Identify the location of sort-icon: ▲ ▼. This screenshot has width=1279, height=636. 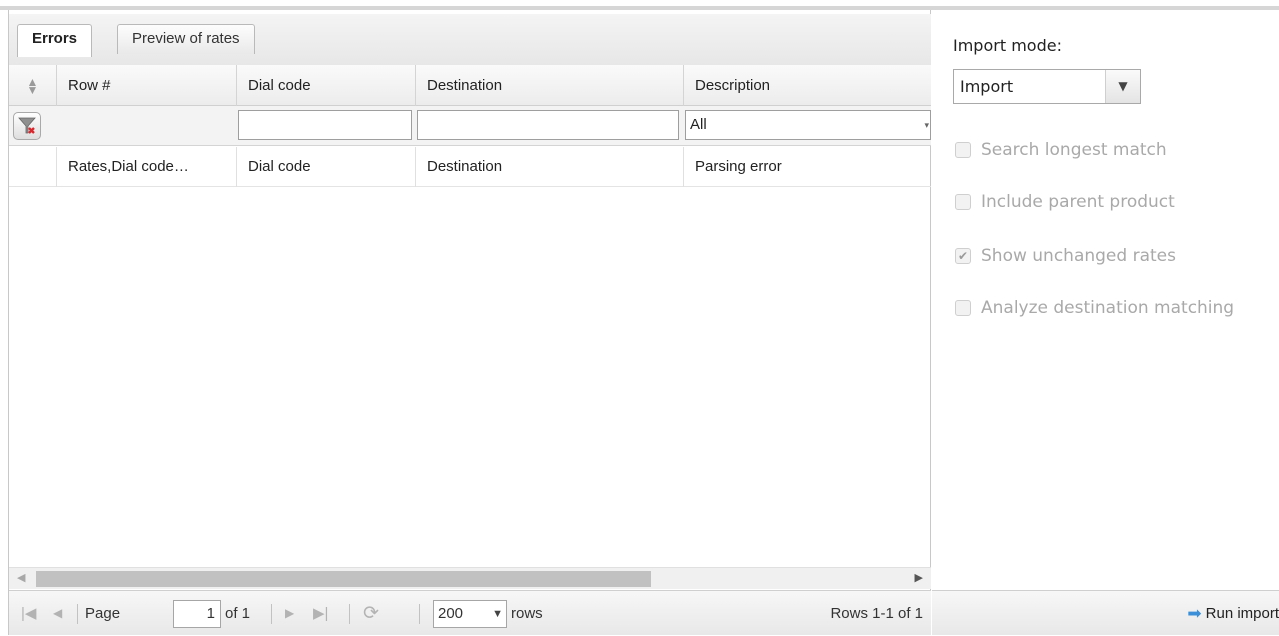
(33, 85).